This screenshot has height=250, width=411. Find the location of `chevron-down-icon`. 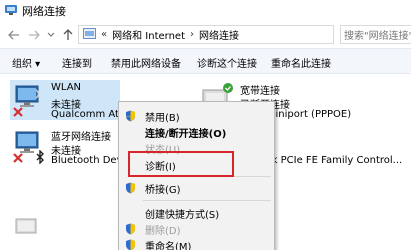

chevron-down-icon is located at coordinates (51, 34).